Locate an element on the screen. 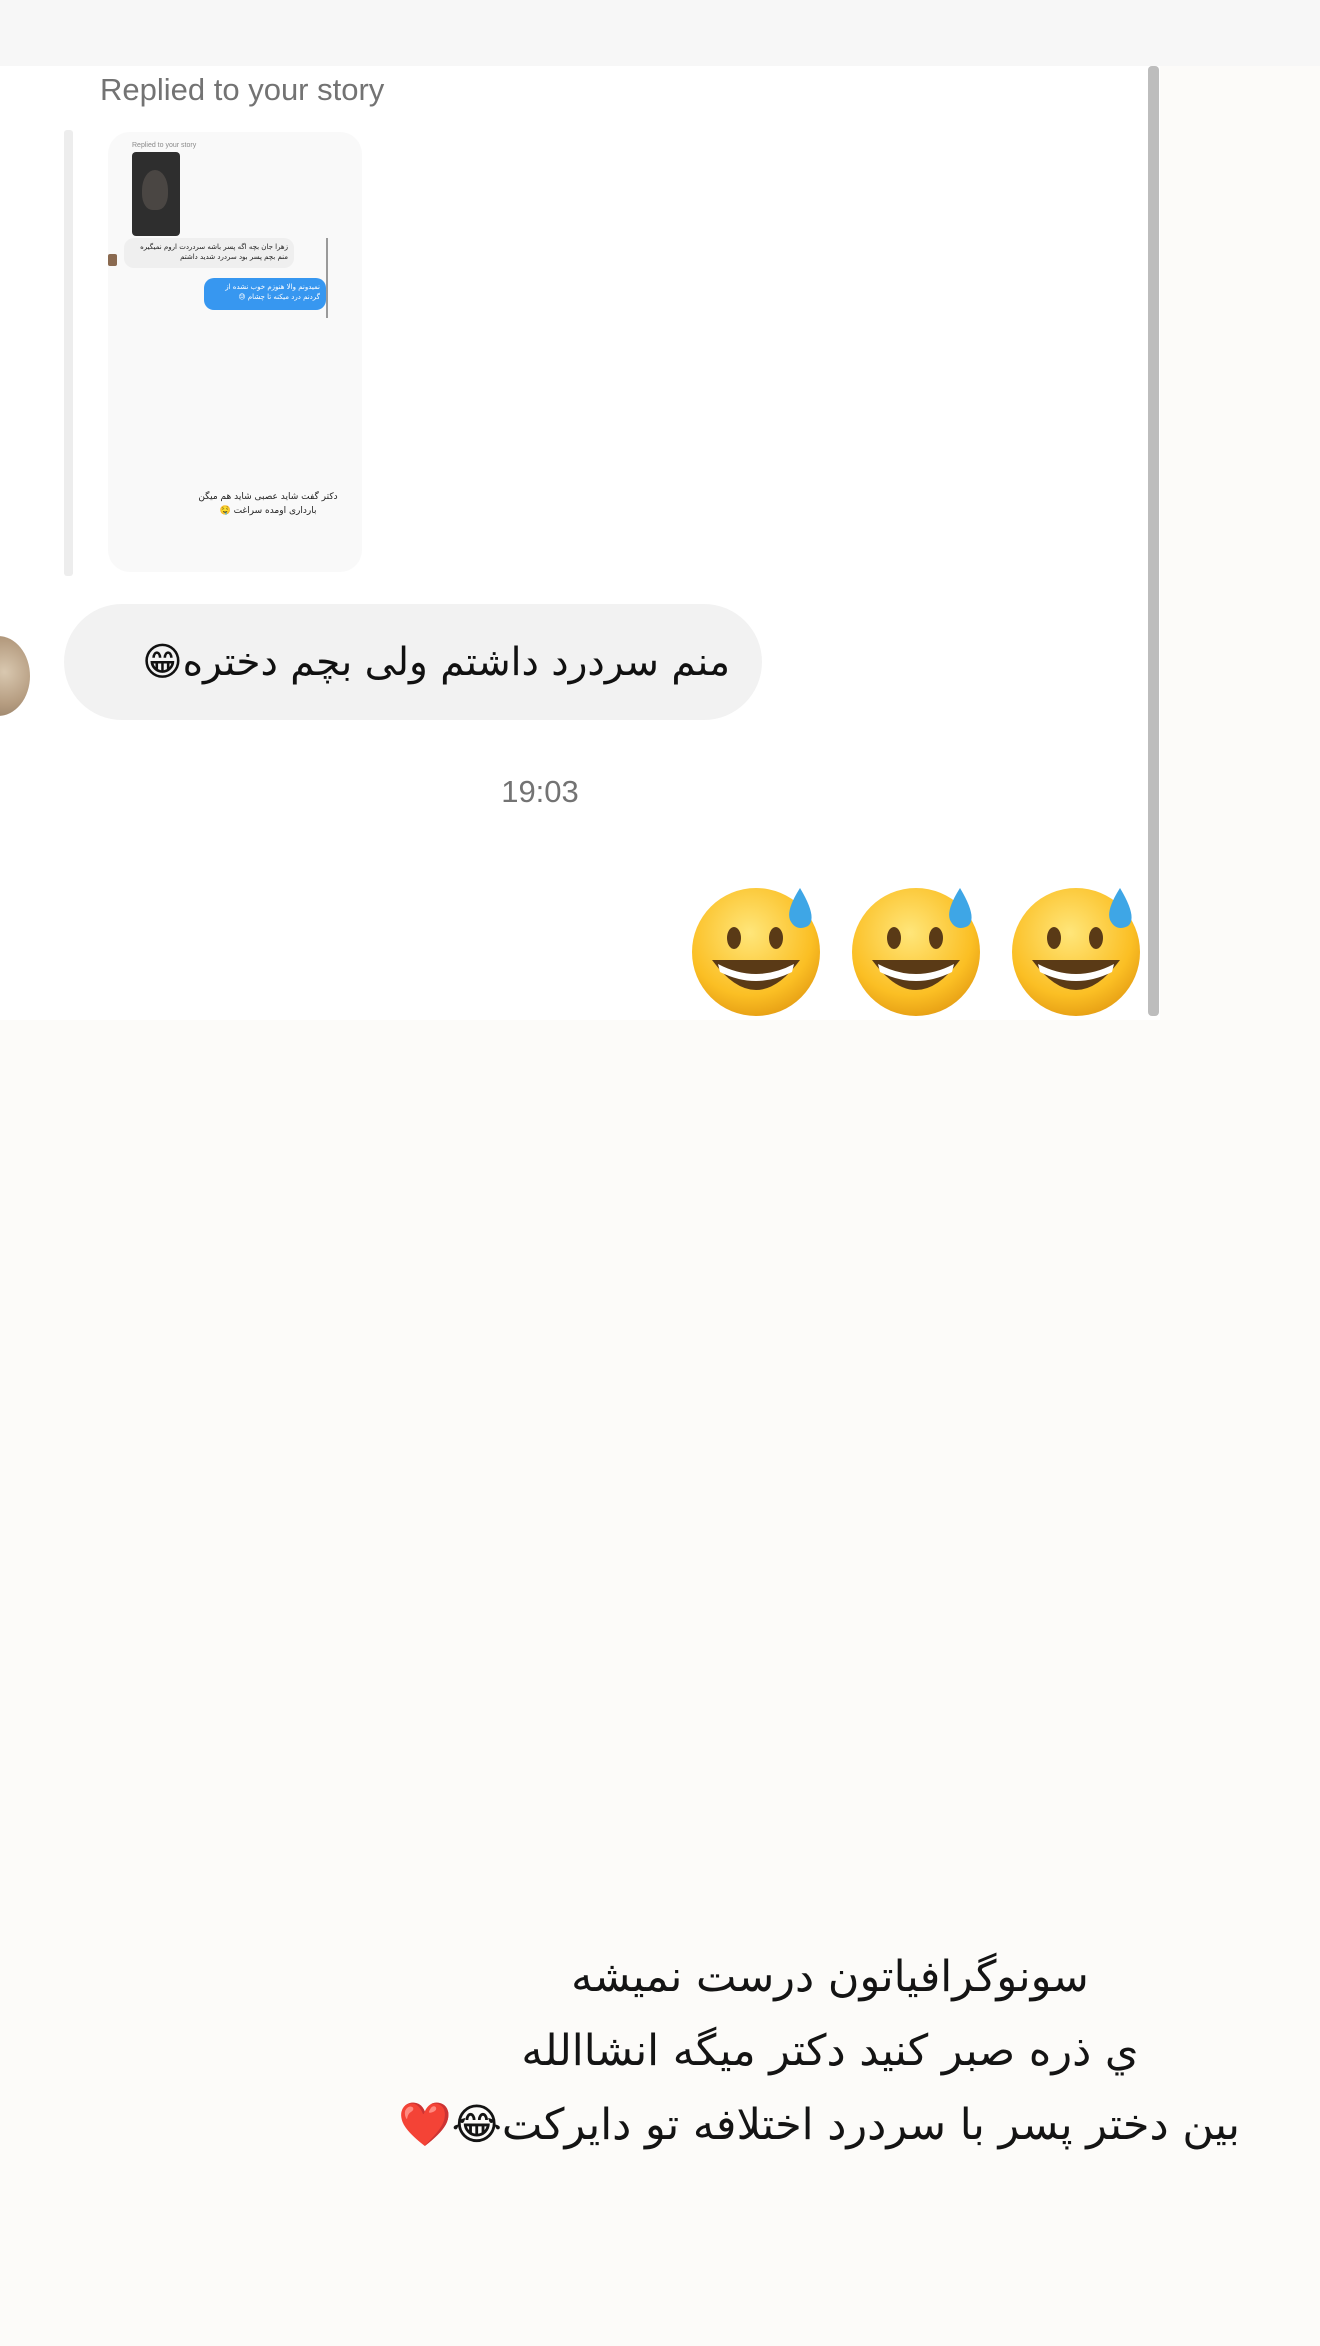  reply-quote-bar is located at coordinates (68, 353).